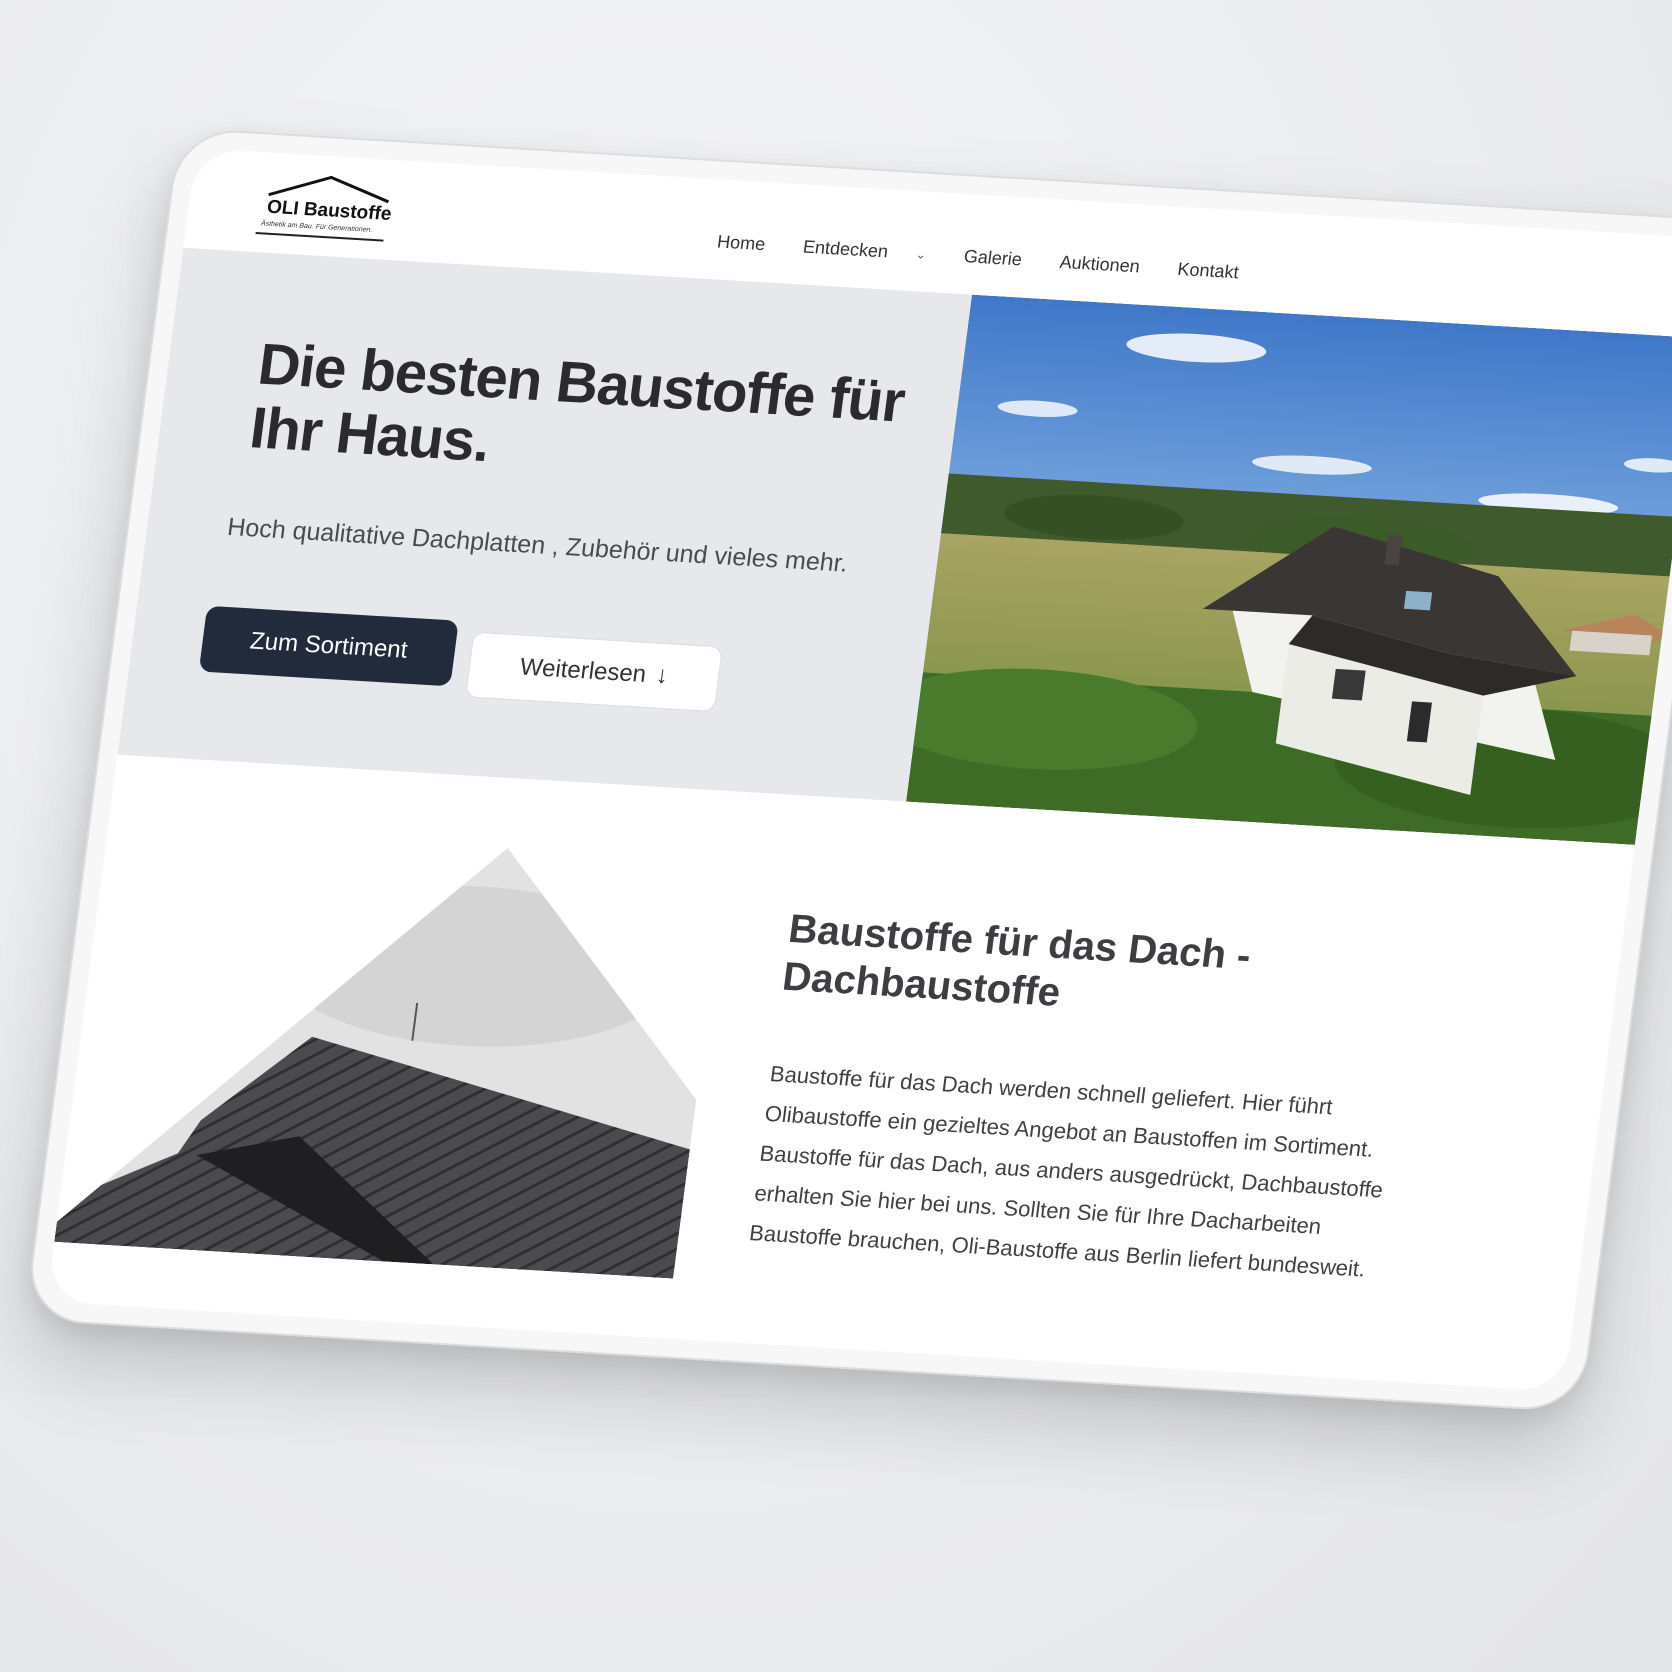 The image size is (1672, 1672). I want to click on nav-galerie-label: Galerie, so click(993, 258).